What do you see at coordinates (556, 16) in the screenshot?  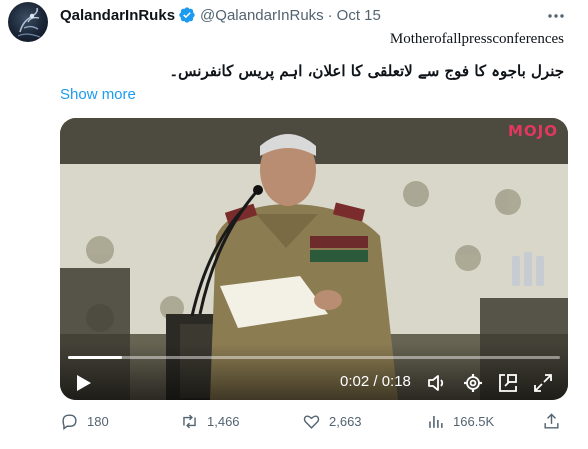 I see `more-options-icon` at bounding box center [556, 16].